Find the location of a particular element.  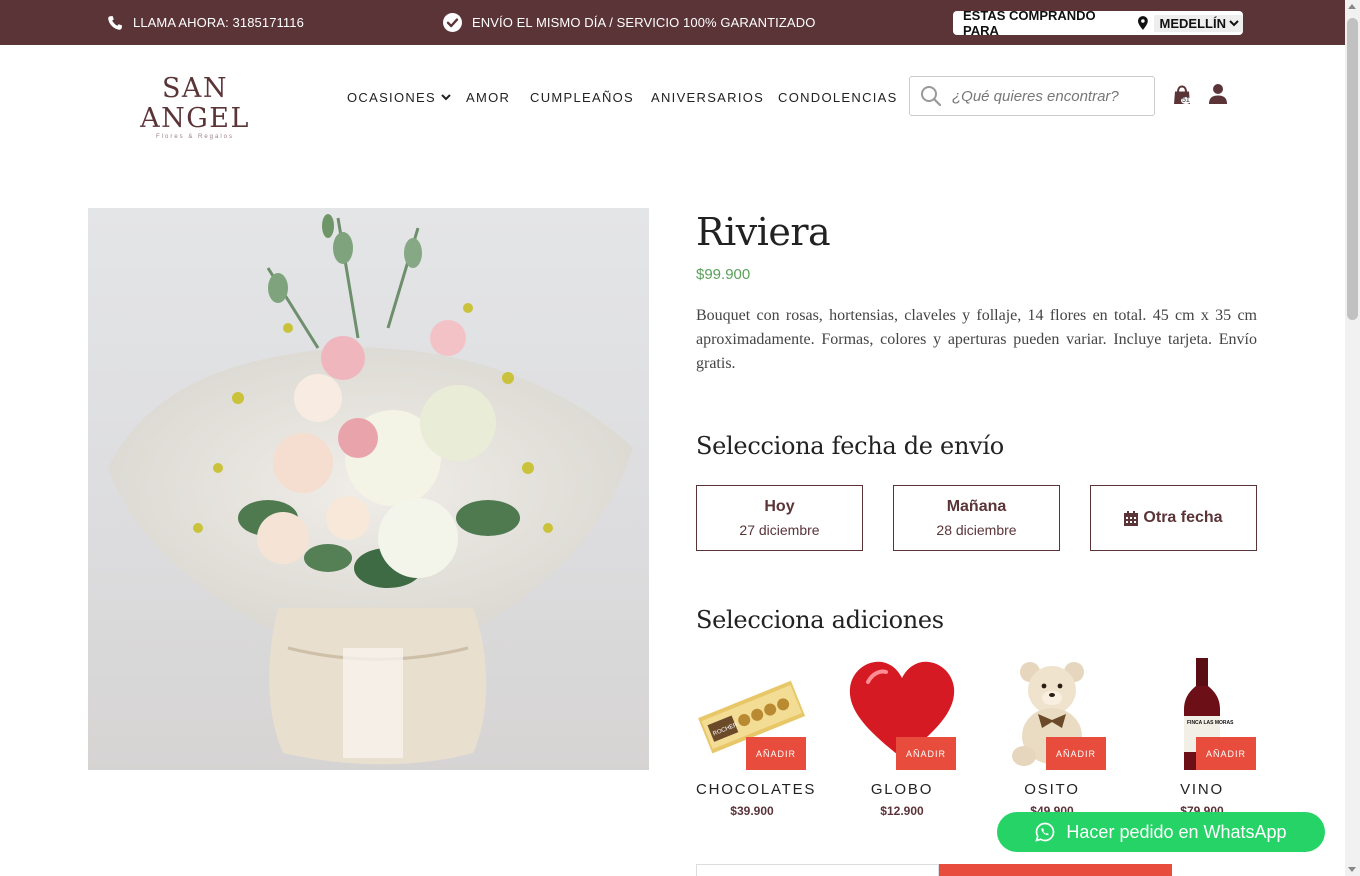

addon-chocolates: ROCHER AÑADIR CHOCOLATES $39.900 is located at coordinates (755, 738).